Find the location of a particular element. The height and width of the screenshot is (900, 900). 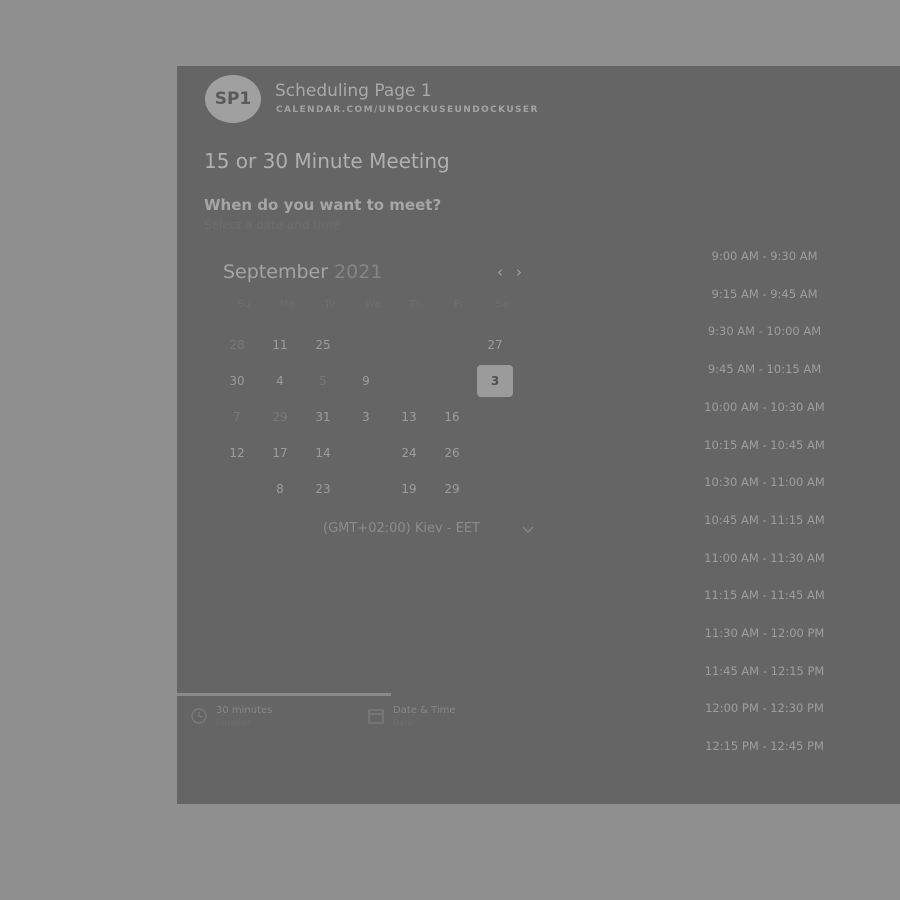

calendar-day: 24 is located at coordinates (409, 453).